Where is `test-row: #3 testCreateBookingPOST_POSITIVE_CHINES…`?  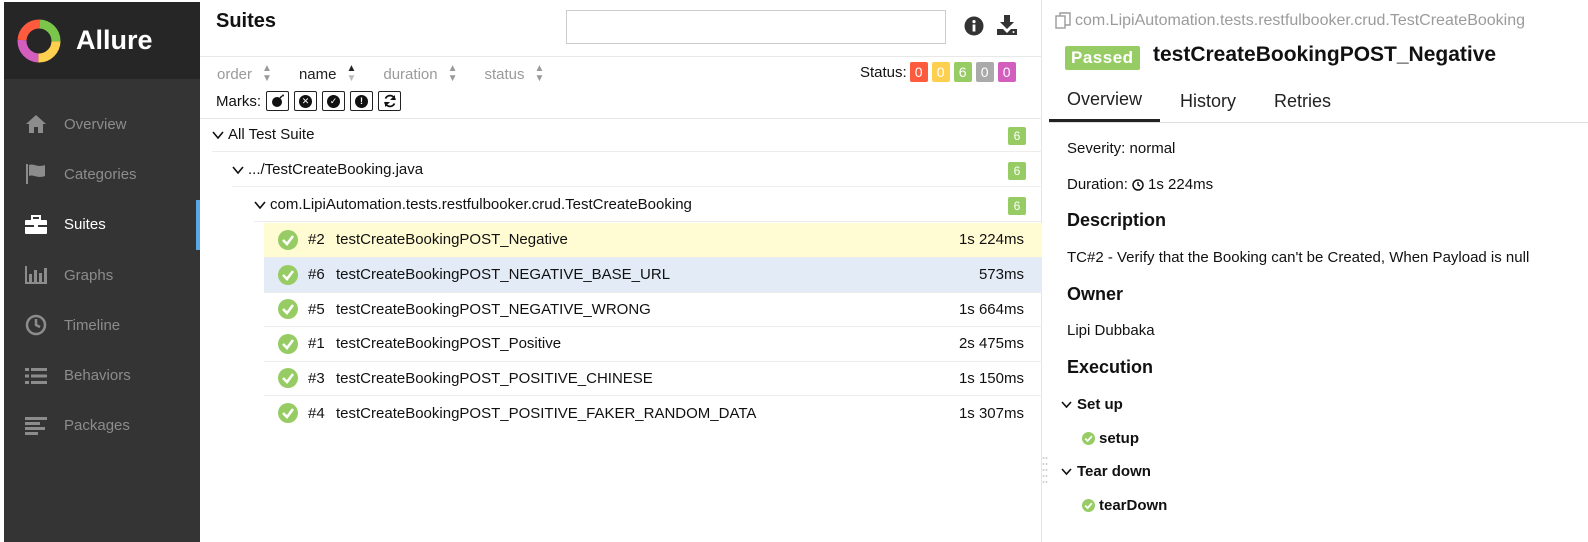
test-row: #3 testCreateBookingPOST_POSITIVE_CHINES… is located at coordinates (653, 379).